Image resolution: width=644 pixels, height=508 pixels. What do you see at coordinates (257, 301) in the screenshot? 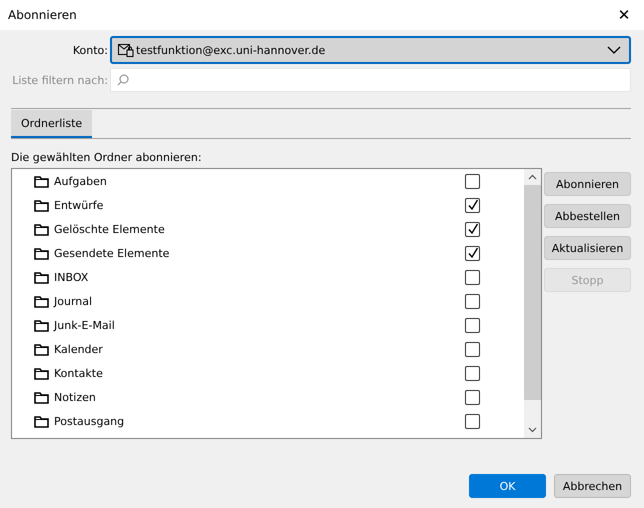
I see `folder-name: Journal` at bounding box center [257, 301].